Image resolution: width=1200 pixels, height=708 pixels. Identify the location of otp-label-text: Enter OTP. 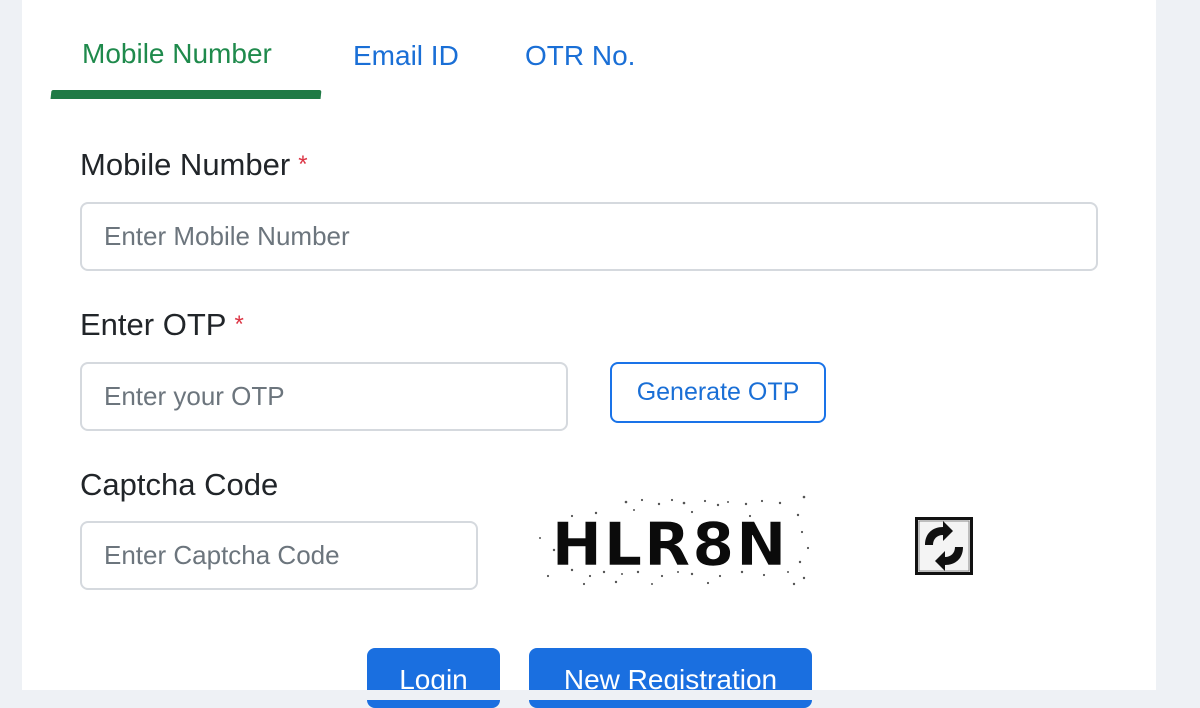
(153, 324).